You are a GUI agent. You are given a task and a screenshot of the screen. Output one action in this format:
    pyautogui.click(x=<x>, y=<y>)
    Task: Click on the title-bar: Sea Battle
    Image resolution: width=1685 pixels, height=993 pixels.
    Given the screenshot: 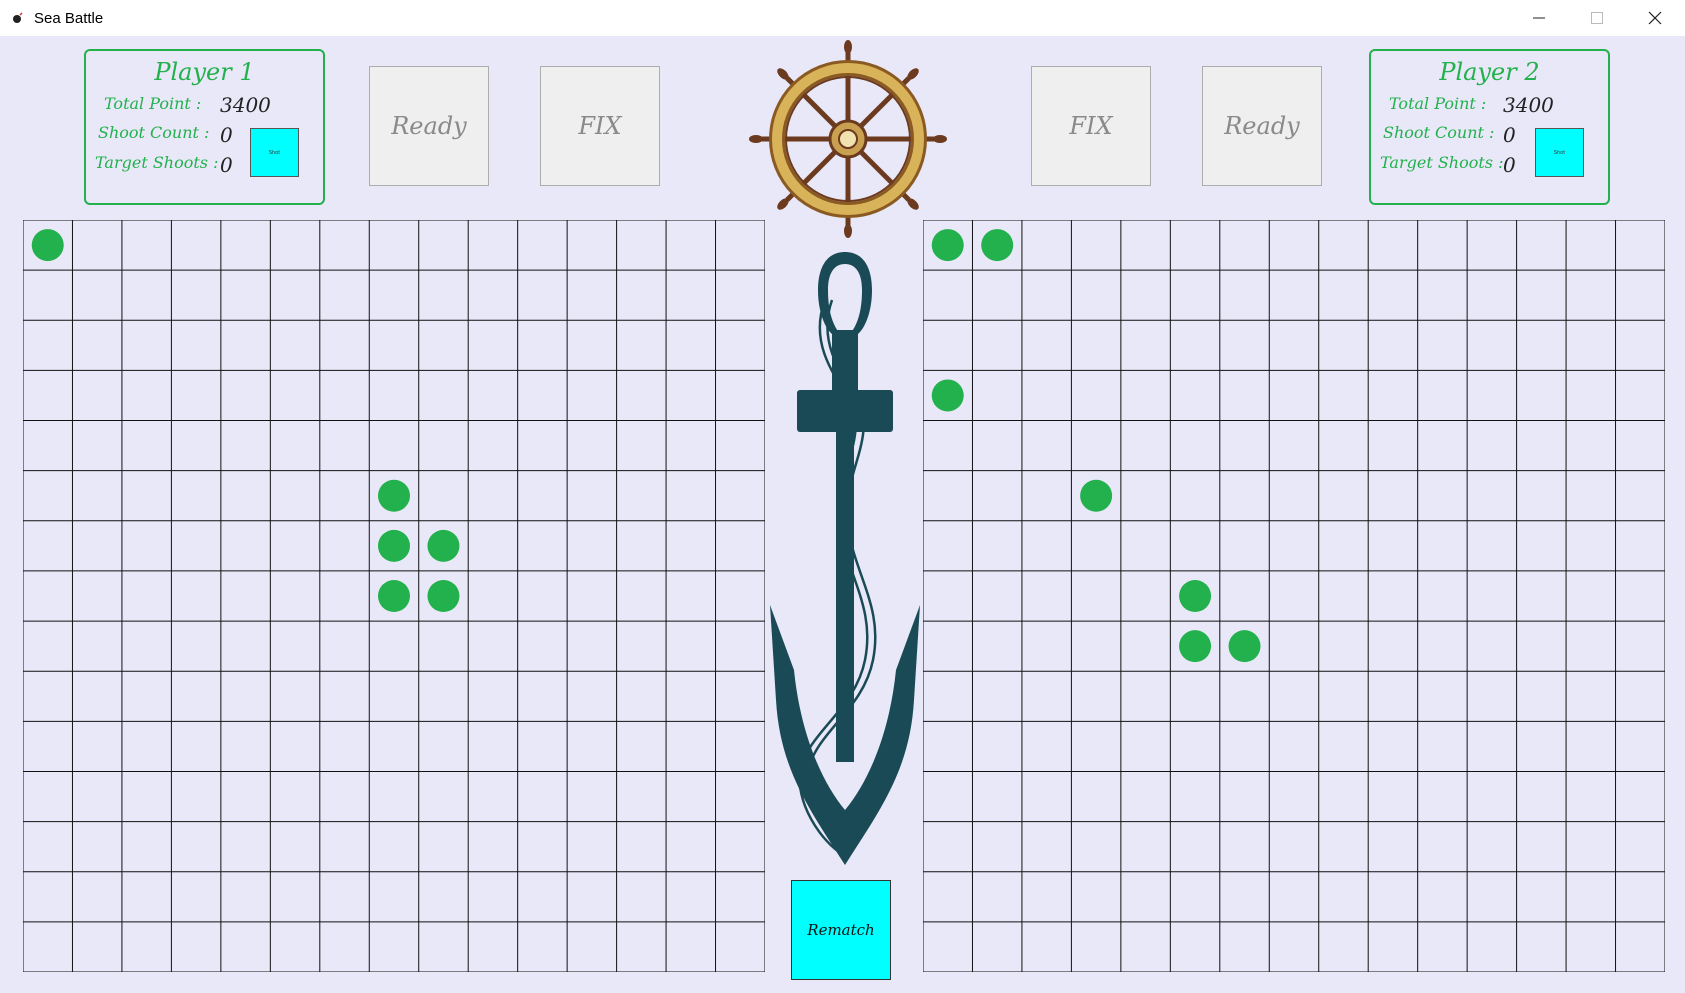 What is the action you would take?
    pyautogui.click(x=842, y=18)
    